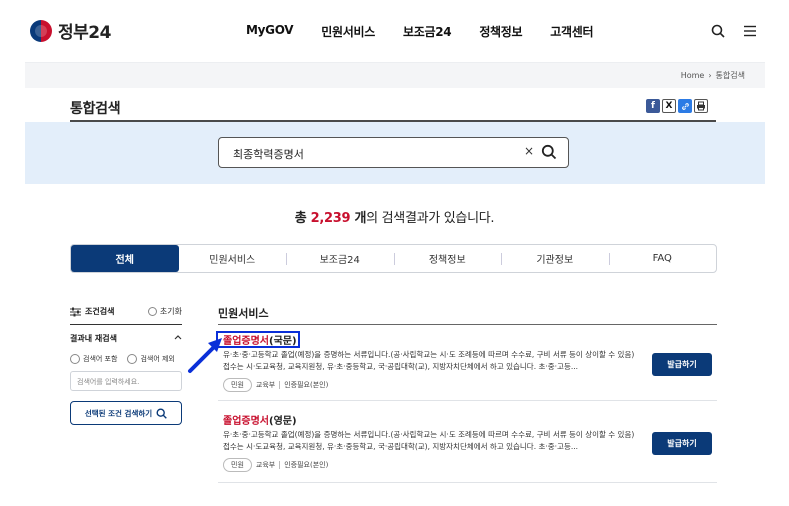 The image size is (789, 506). What do you see at coordinates (358, 218) in the screenshot?
I see `result-count-unit: 개` at bounding box center [358, 218].